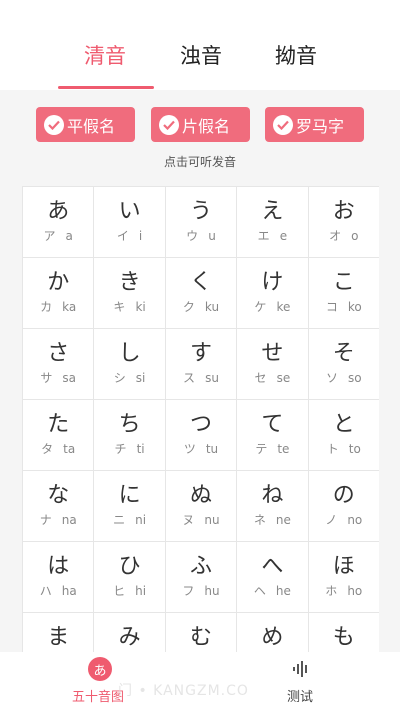 The width and height of the screenshot is (400, 710). What do you see at coordinates (206, 126) in the screenshot?
I see `toggle-label: 片假名` at bounding box center [206, 126].